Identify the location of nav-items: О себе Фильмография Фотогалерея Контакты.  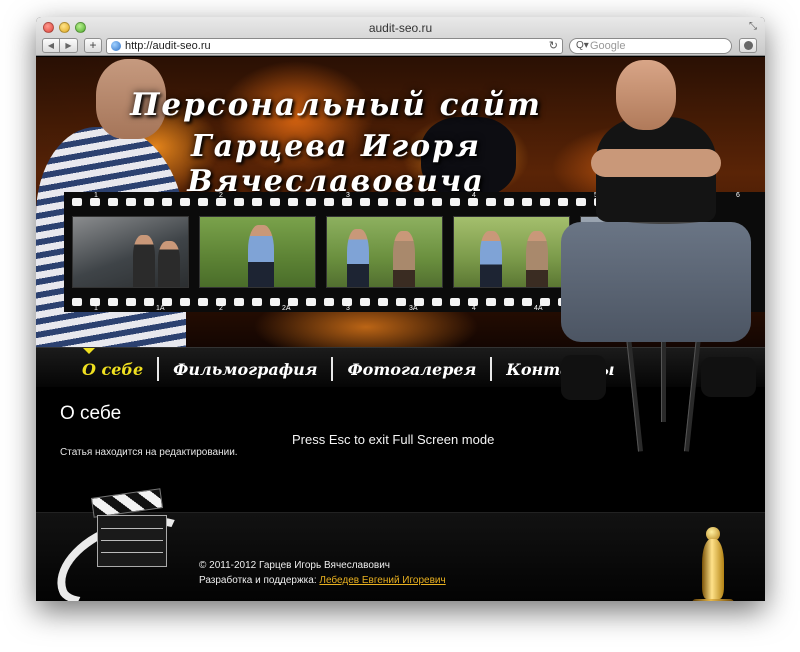
(348, 369).